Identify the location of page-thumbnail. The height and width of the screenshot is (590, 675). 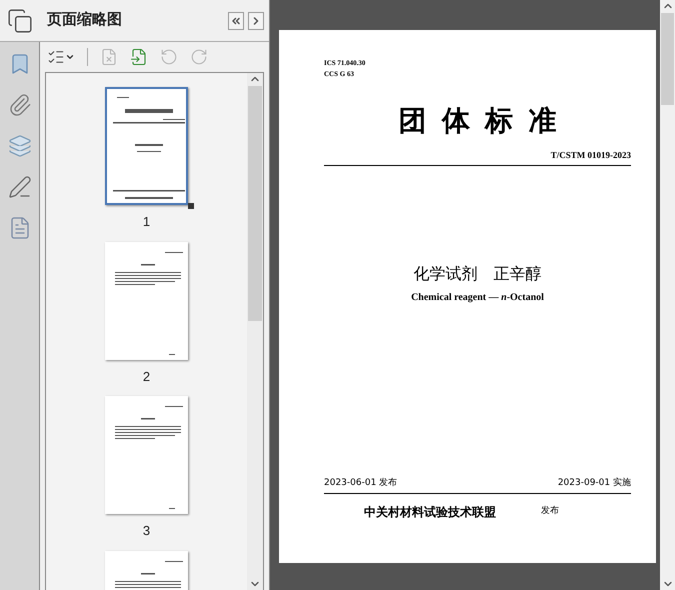
(146, 146).